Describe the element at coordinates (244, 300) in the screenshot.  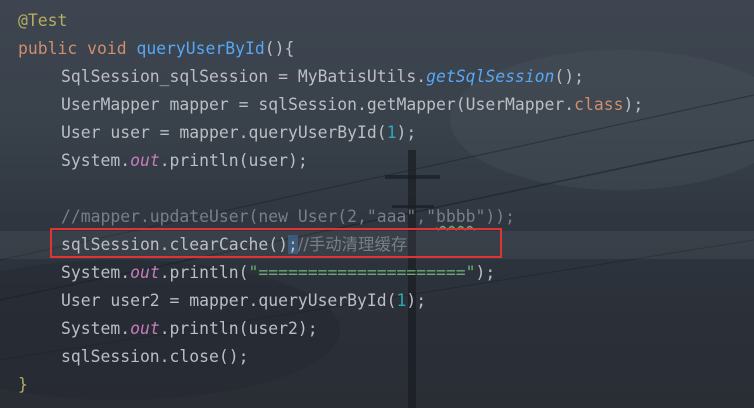
I see `code-line-query-user2: User user2 = mapper.queryUserById(1);` at that location.